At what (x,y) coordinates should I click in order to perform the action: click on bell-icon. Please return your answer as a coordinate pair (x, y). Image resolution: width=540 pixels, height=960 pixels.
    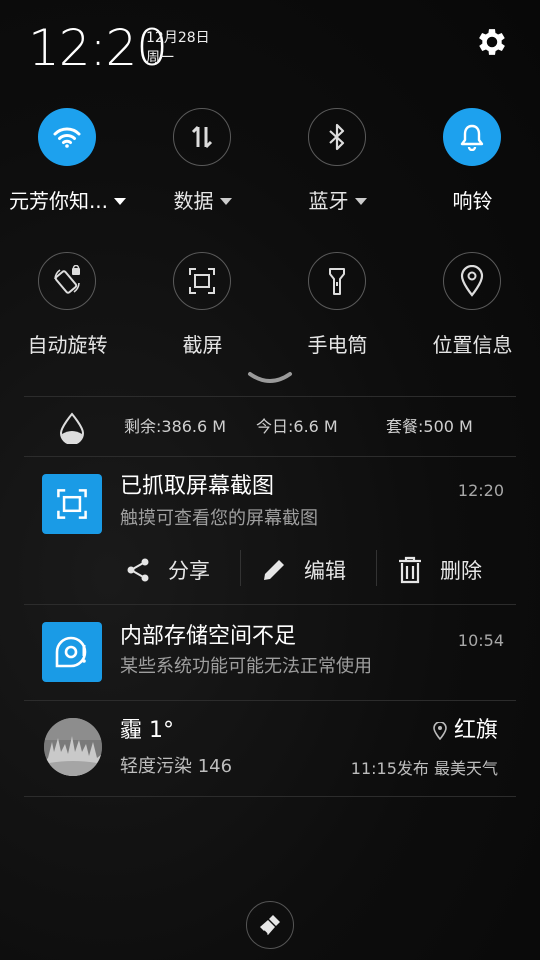
    Looking at the image, I should click on (472, 137).